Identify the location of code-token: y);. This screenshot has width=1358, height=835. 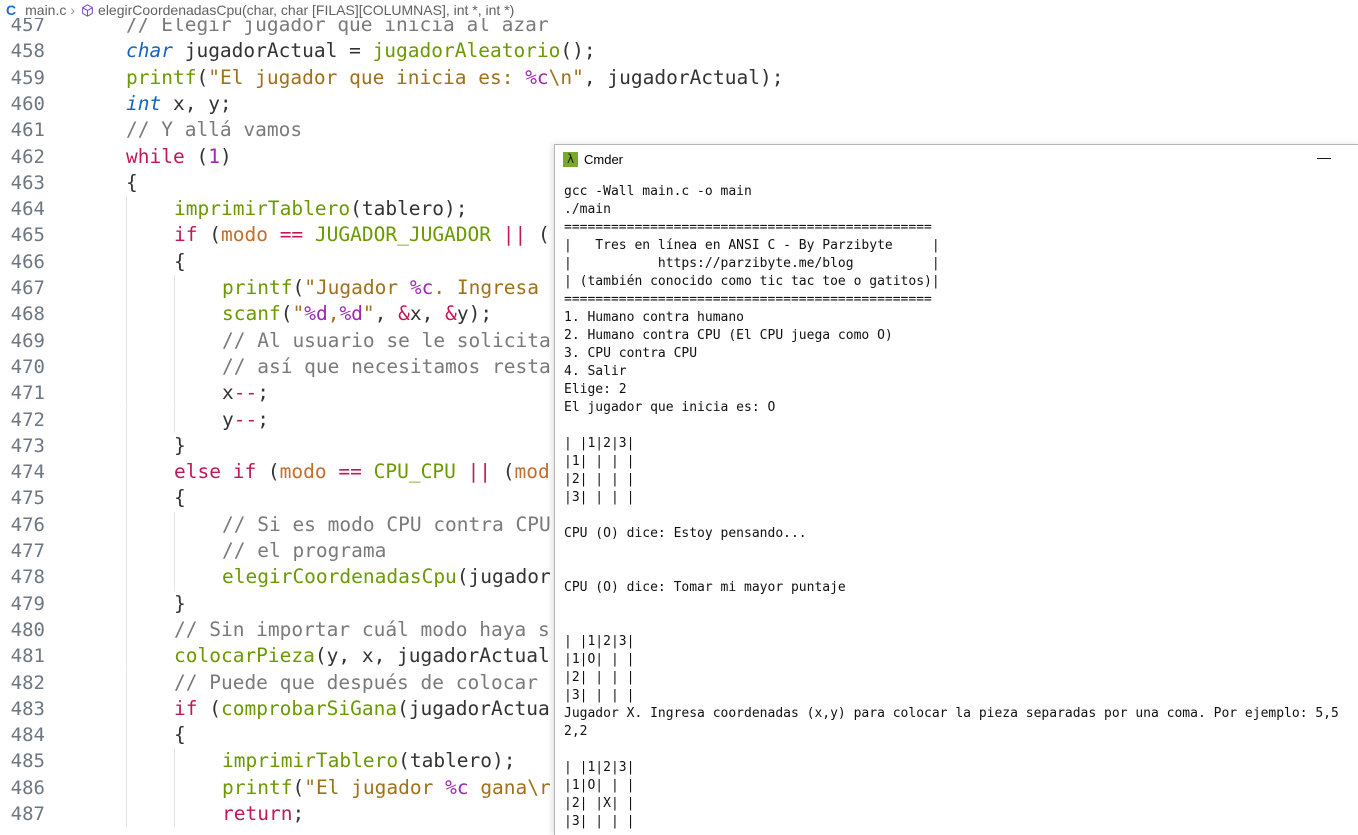
(474, 314).